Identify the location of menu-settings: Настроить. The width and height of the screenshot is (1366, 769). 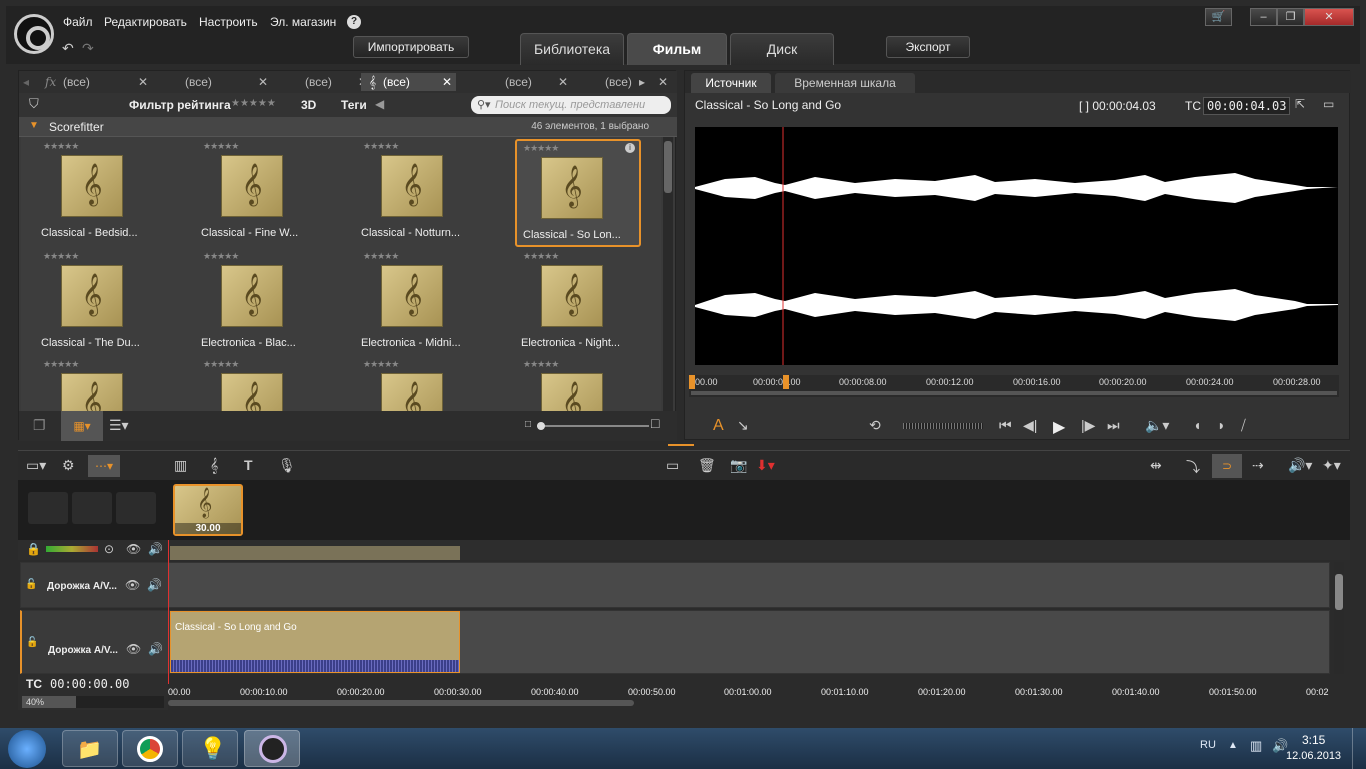
(228, 22).